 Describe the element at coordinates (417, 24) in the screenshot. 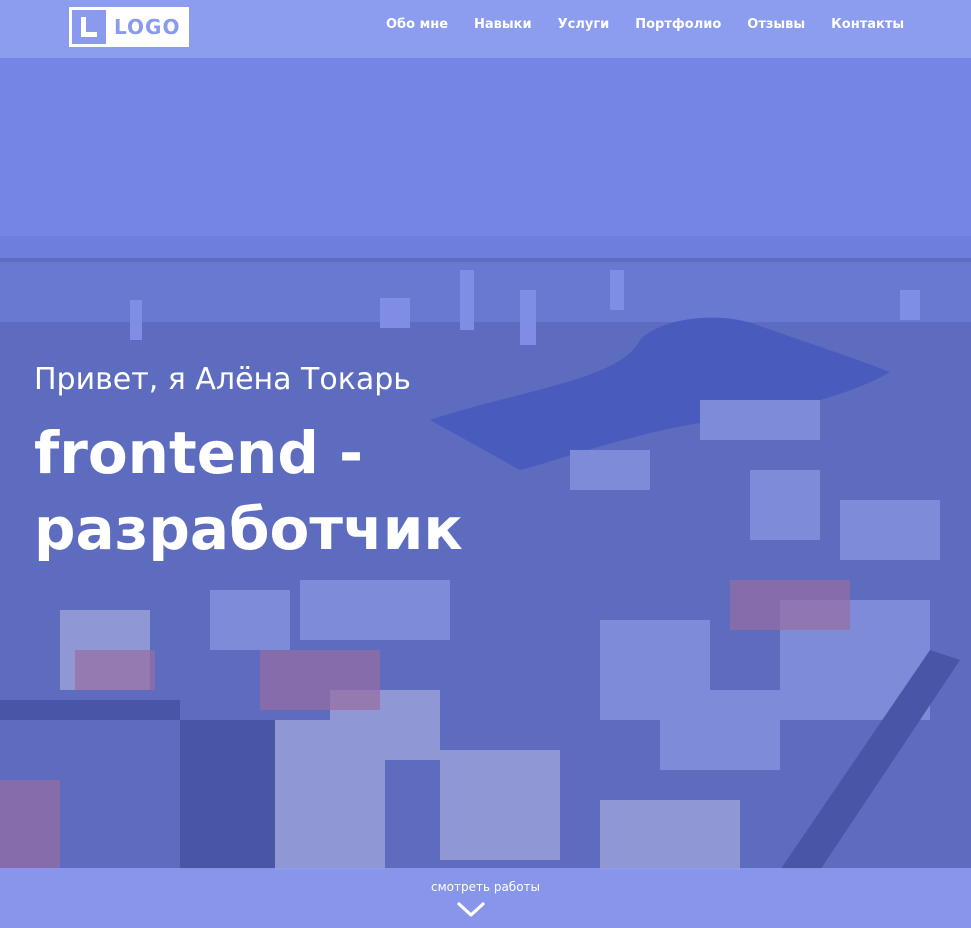

I see `nav-item-about: Обо мне` at that location.